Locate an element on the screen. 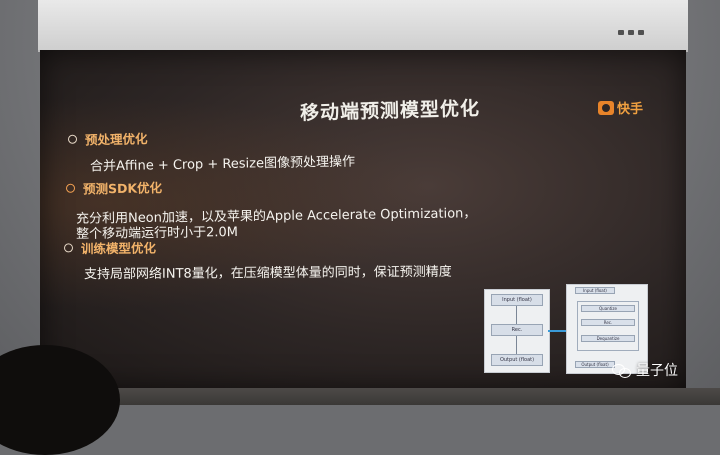 Image resolution: width=720 pixels, height=455 pixels. section-heading-text: 训练模型优化 is located at coordinates (118, 248).